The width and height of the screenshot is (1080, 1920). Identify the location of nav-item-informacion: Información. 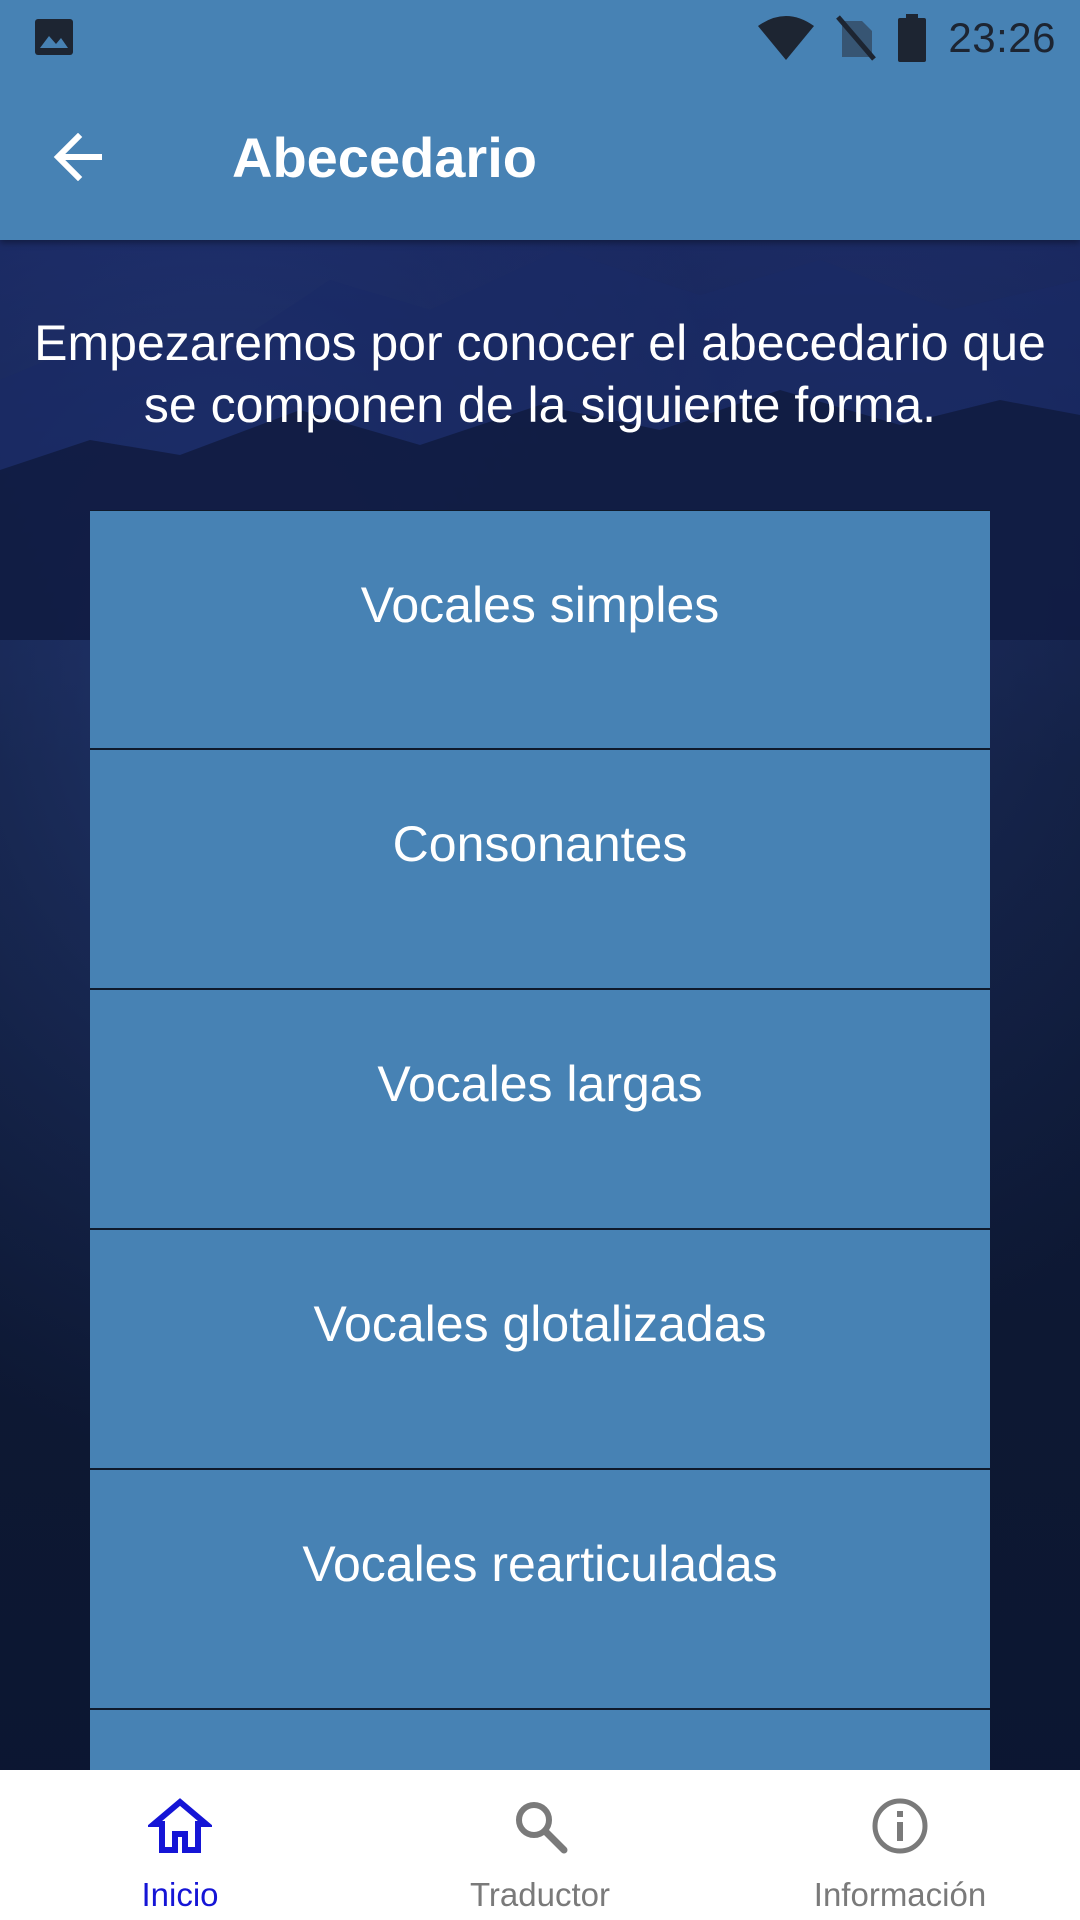
(900, 1845).